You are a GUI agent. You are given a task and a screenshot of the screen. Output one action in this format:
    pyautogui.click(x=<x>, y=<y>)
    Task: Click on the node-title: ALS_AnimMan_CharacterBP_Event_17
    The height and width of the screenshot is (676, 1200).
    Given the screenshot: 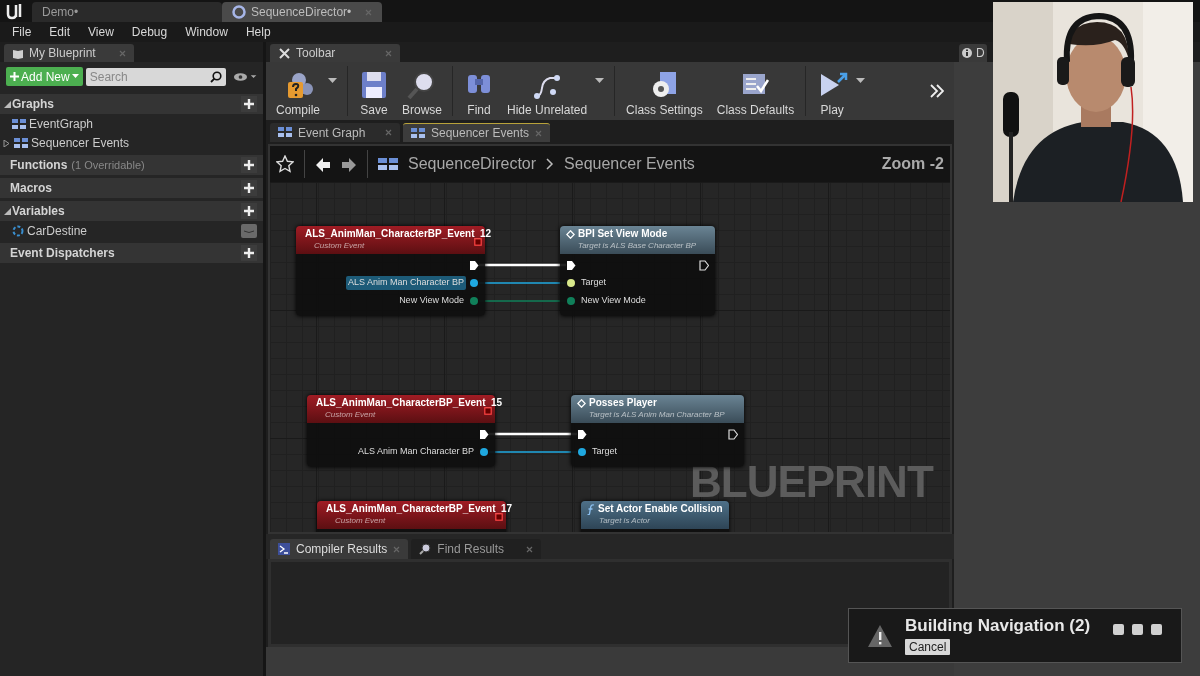 What is the action you would take?
    pyautogui.click(x=419, y=509)
    